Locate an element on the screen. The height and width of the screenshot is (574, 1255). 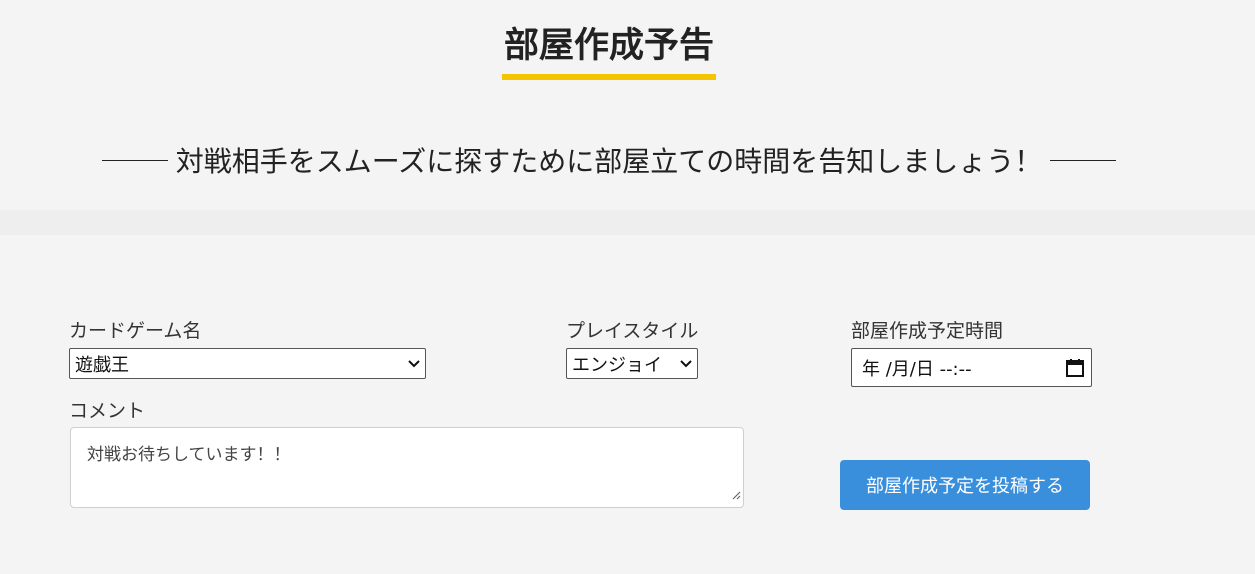
comment-label: コメント is located at coordinates (107, 411).